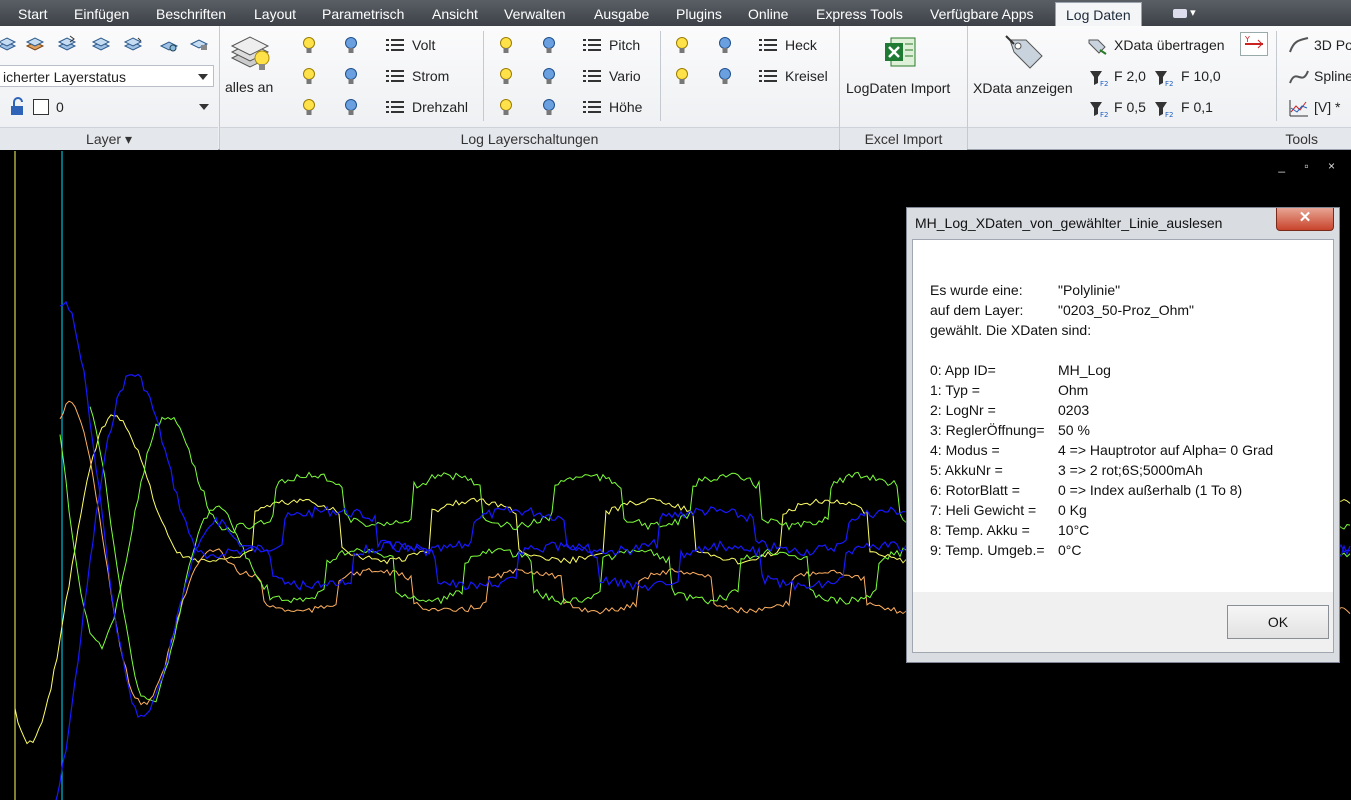 This screenshot has height=800, width=1351. What do you see at coordinates (430, 76) in the screenshot?
I see `log-layer-strom: Strom` at bounding box center [430, 76].